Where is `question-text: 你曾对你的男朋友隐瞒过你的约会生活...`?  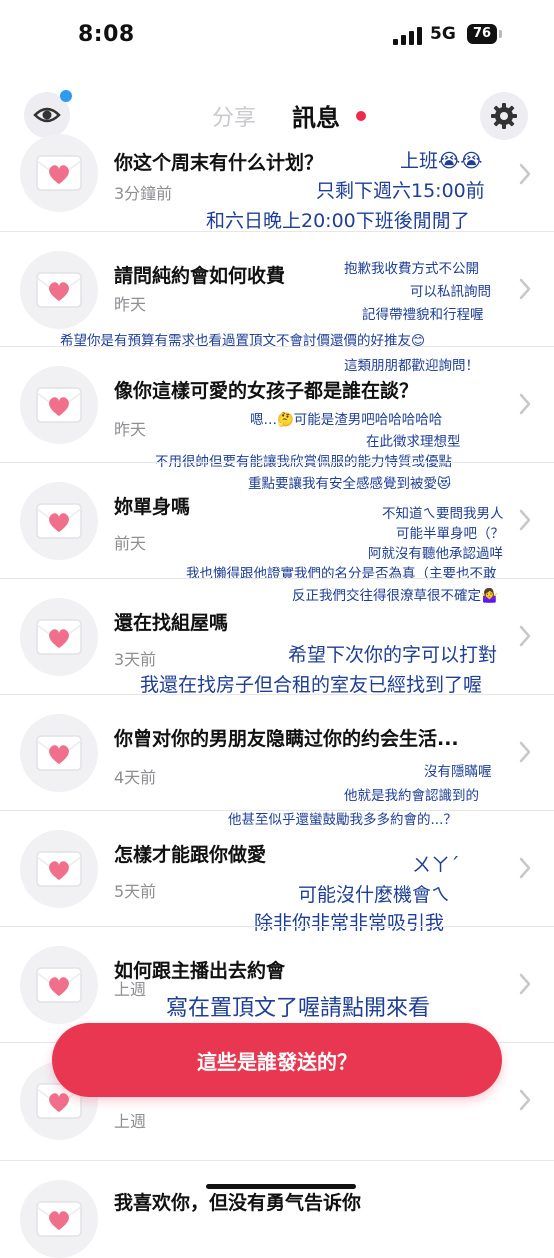
question-text: 你曾对你的男朋友隐瞒过你的约会生活... is located at coordinates (286, 739).